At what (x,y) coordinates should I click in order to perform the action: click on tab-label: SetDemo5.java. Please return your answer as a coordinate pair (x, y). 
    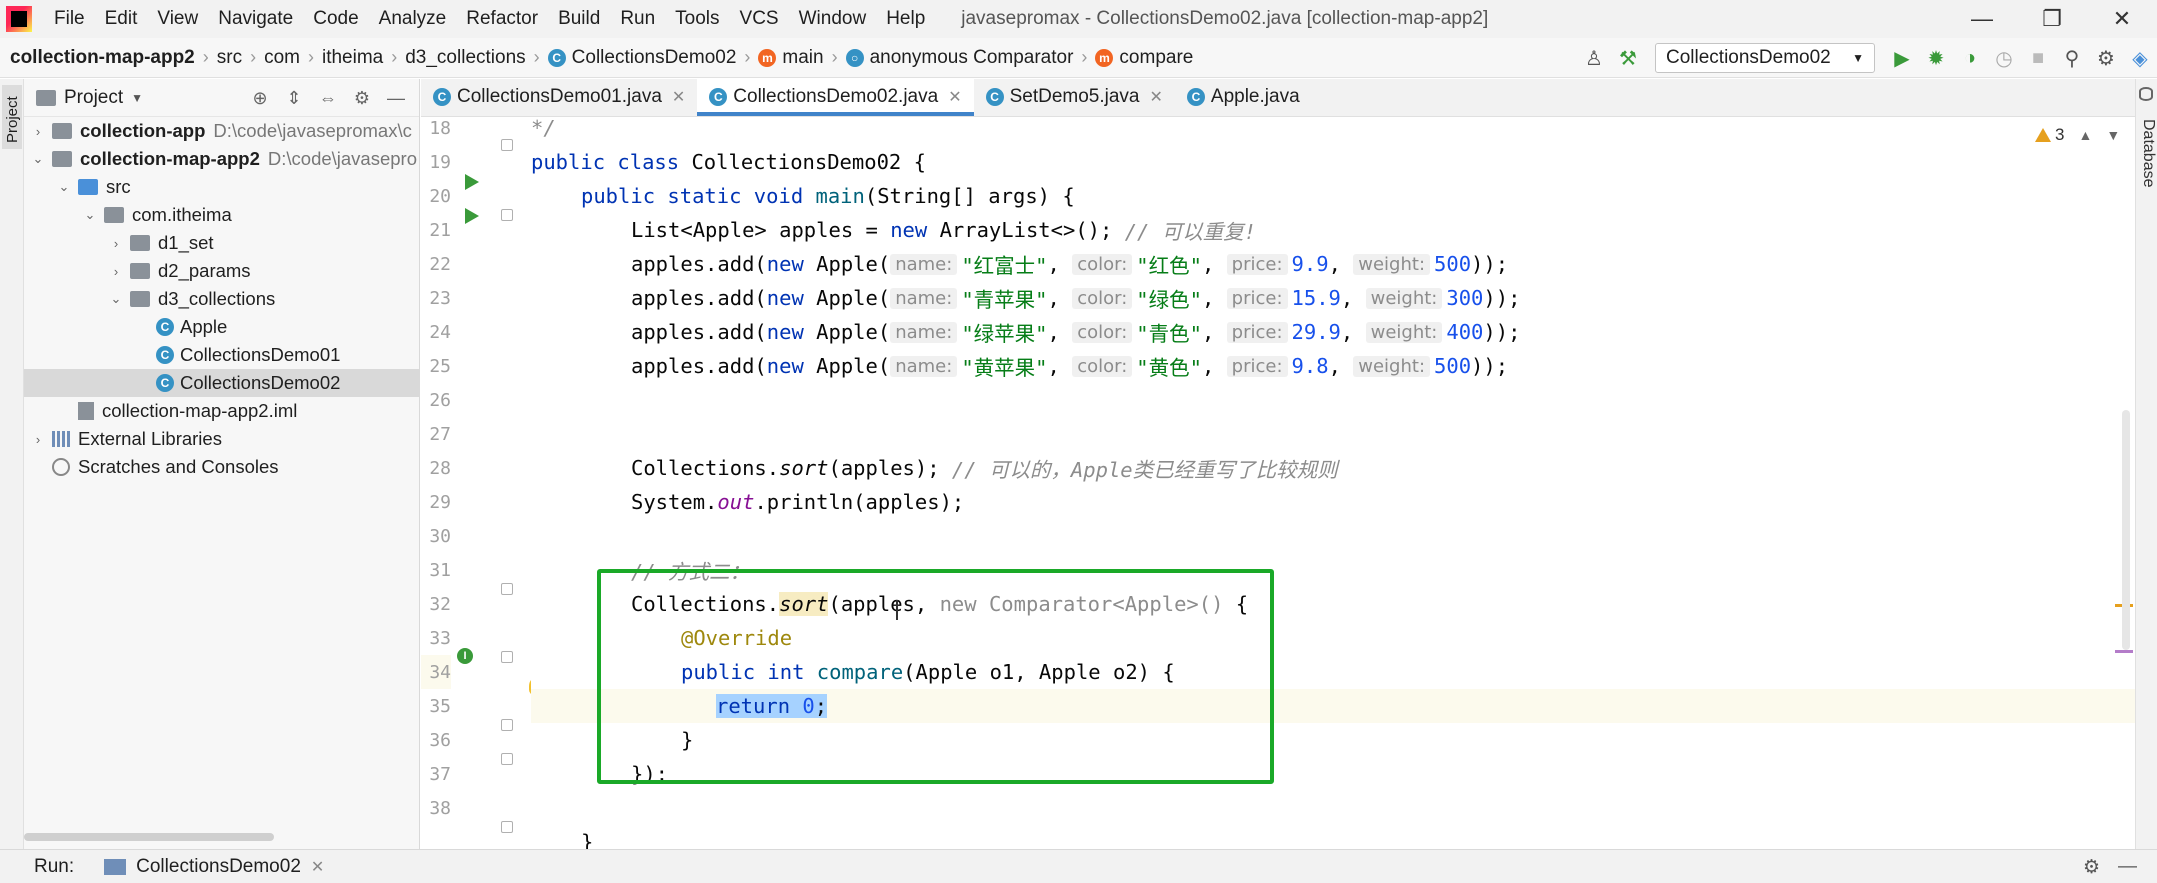
    Looking at the image, I should click on (1074, 96).